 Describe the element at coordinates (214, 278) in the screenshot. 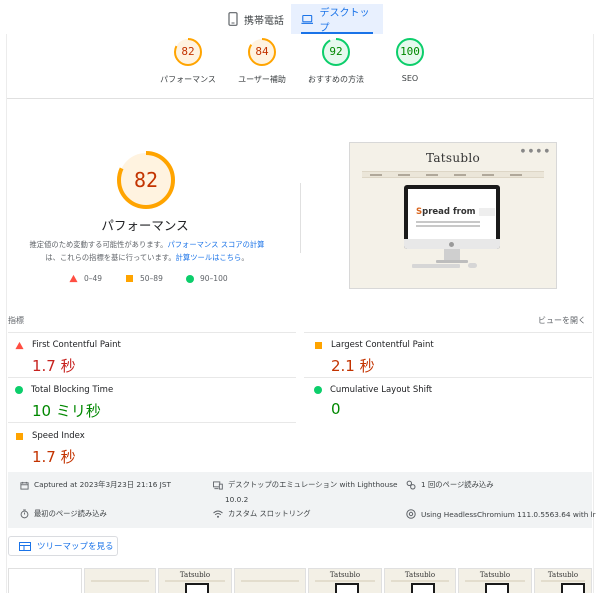

I see `legend-label: 90–100` at that location.